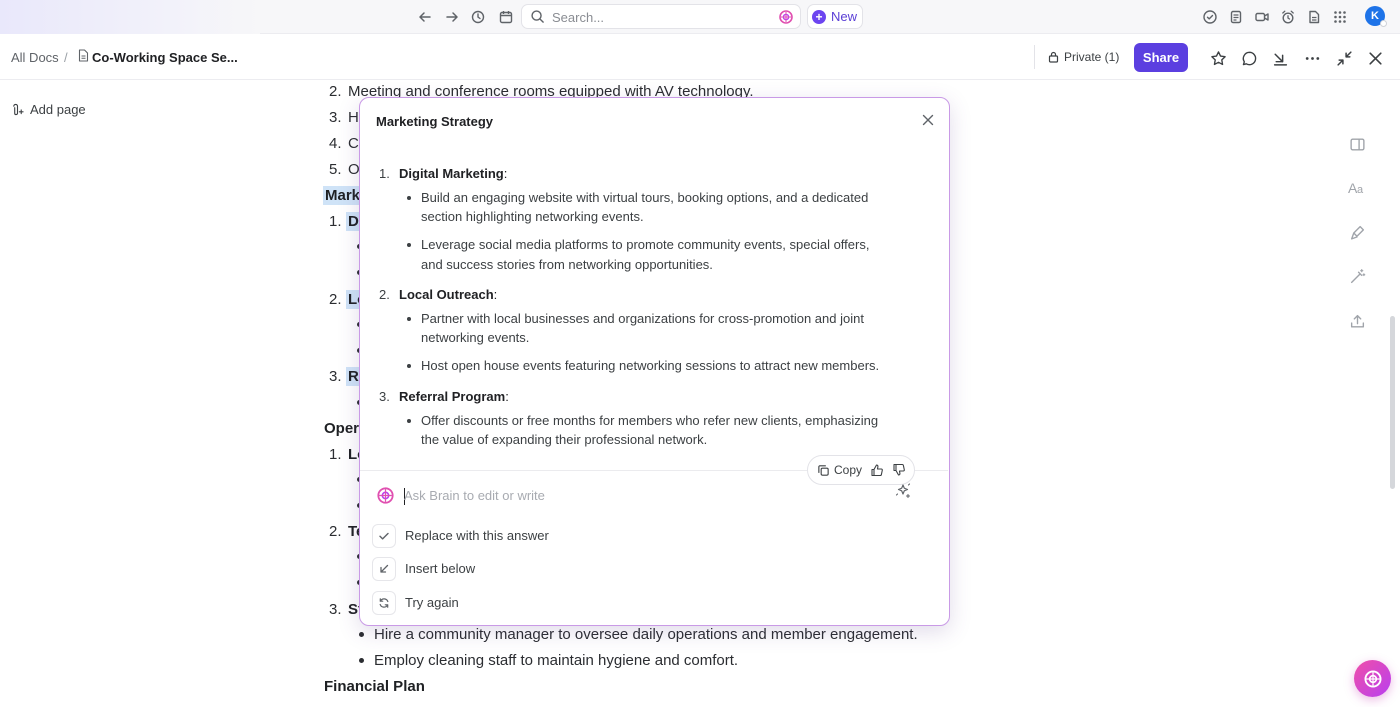 Image resolution: width=1400 pixels, height=707 pixels. What do you see at coordinates (1357, 232) in the screenshot?
I see `format-brush-icon` at bounding box center [1357, 232].